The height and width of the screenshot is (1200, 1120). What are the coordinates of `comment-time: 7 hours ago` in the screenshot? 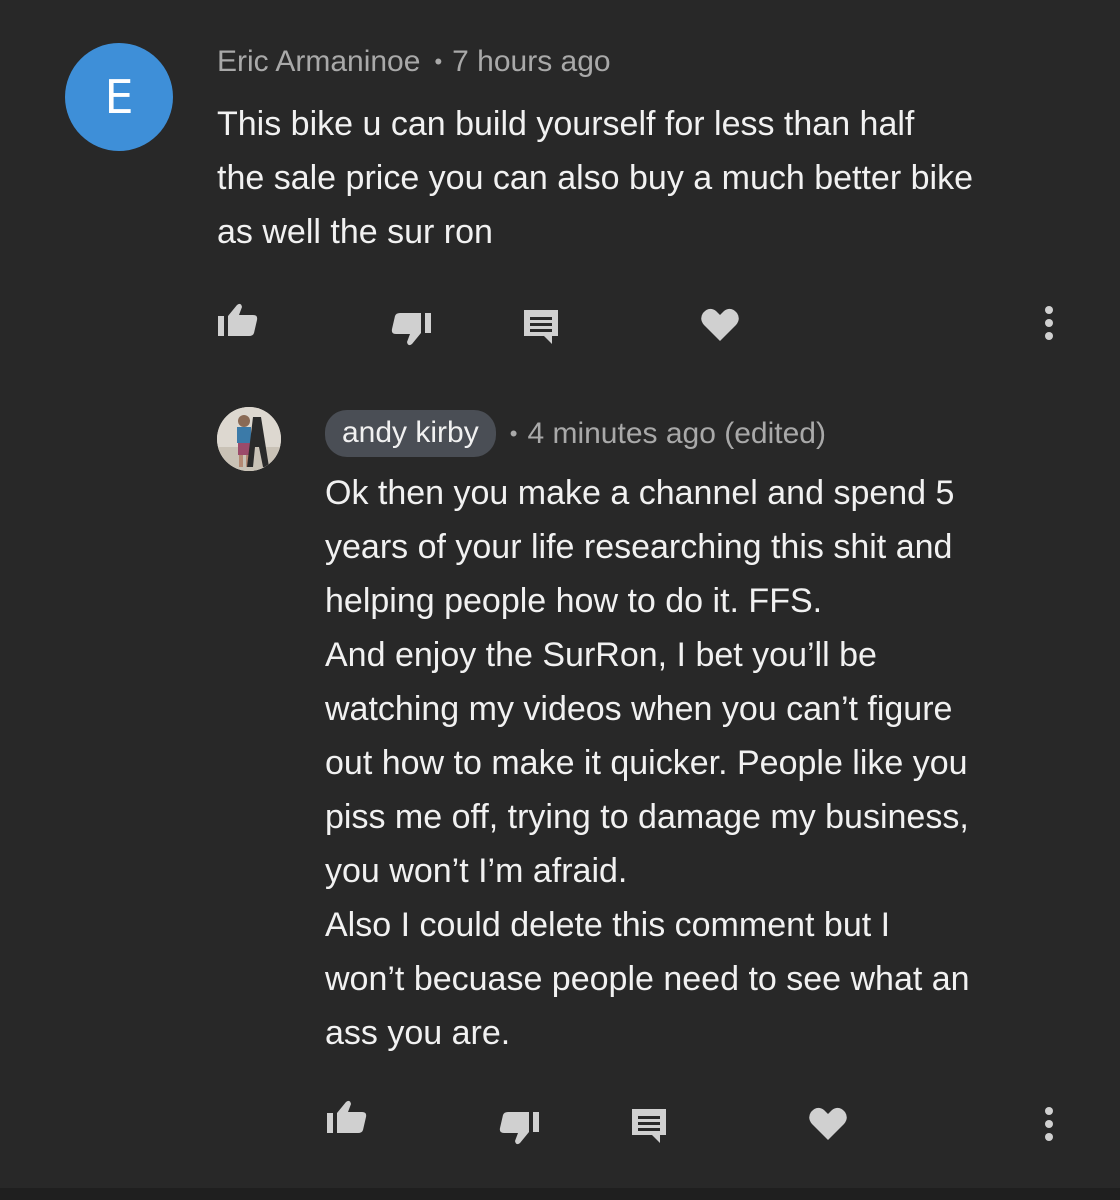 It's located at (531, 61).